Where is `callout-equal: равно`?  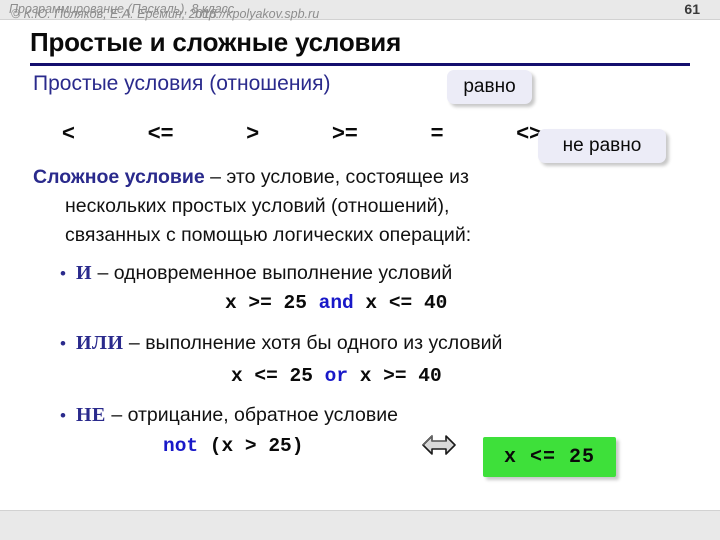 callout-equal: равно is located at coordinates (489, 87).